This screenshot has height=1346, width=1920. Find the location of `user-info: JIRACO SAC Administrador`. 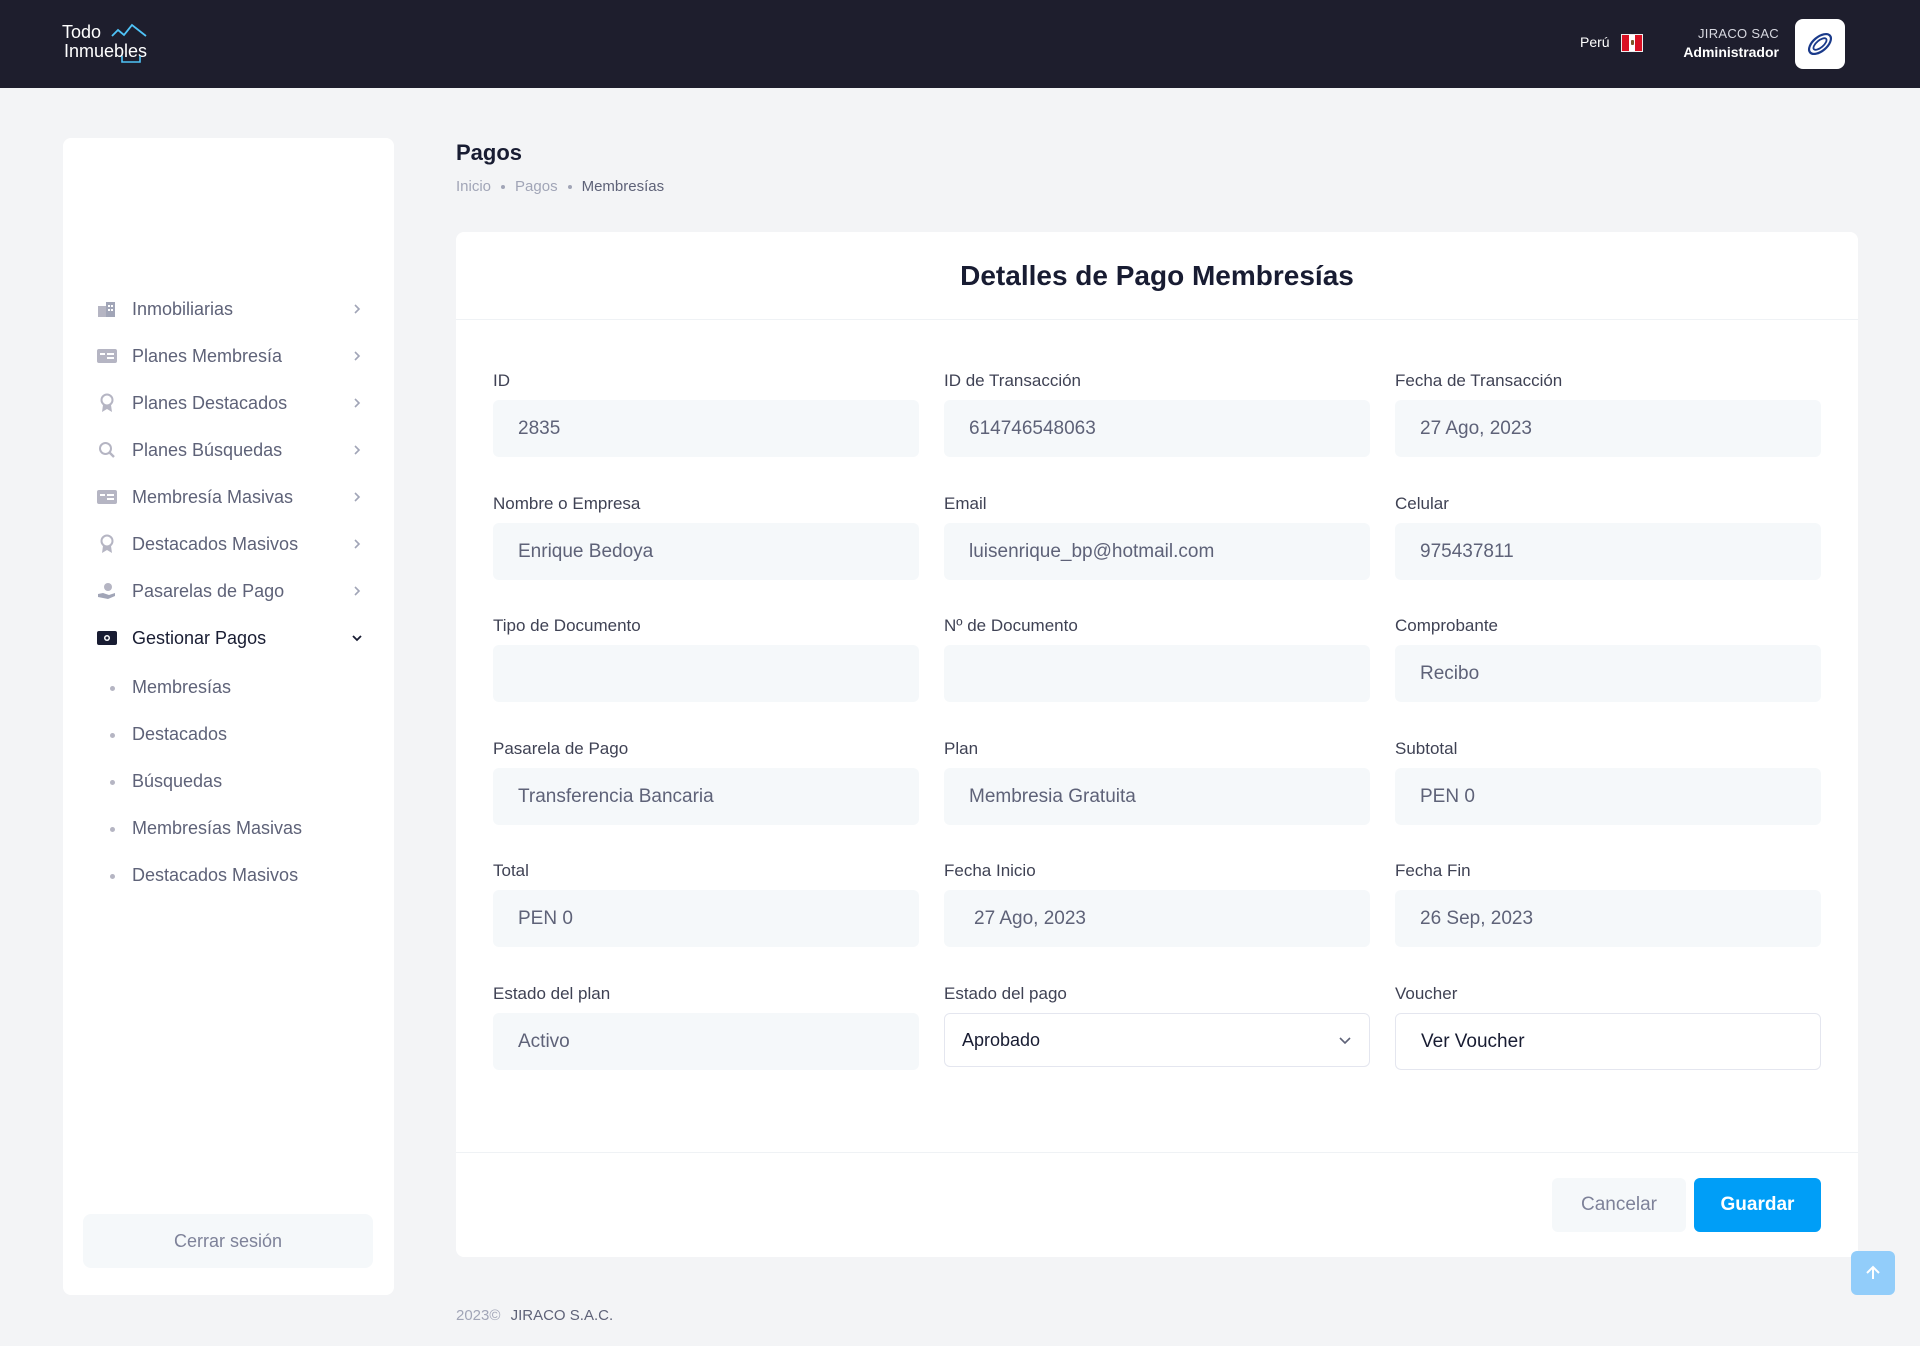

user-info: JIRACO SAC Administrador is located at coordinates (1731, 43).